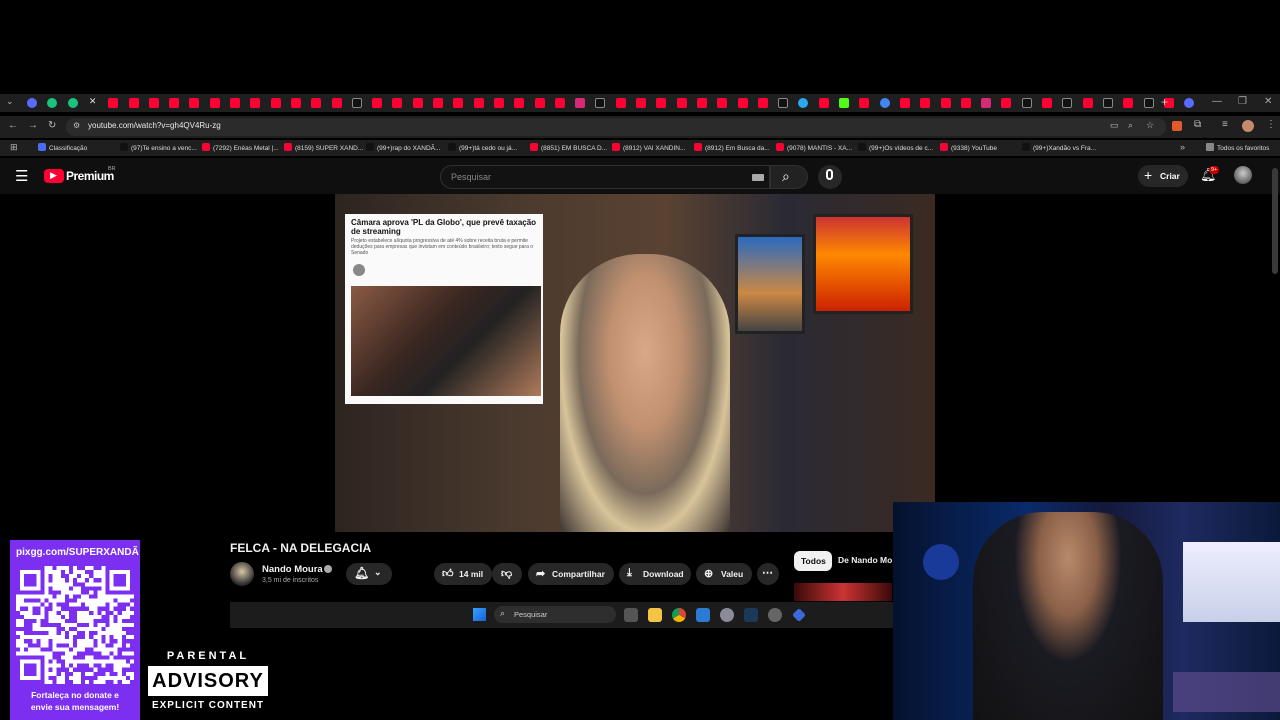  What do you see at coordinates (54, 176) in the screenshot?
I see `youtube-logo: ▶` at bounding box center [54, 176].